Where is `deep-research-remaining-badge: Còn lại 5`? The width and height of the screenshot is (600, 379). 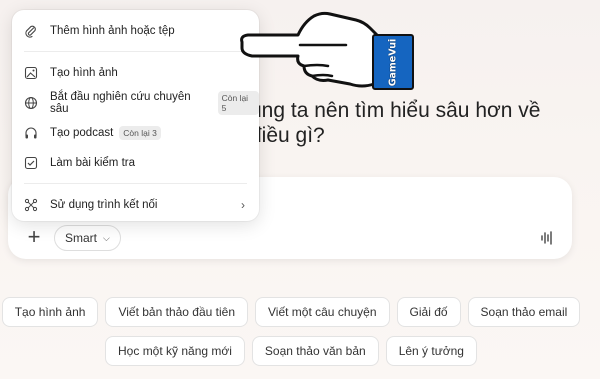 deep-research-remaining-badge: Còn lại 5 is located at coordinates (238, 103).